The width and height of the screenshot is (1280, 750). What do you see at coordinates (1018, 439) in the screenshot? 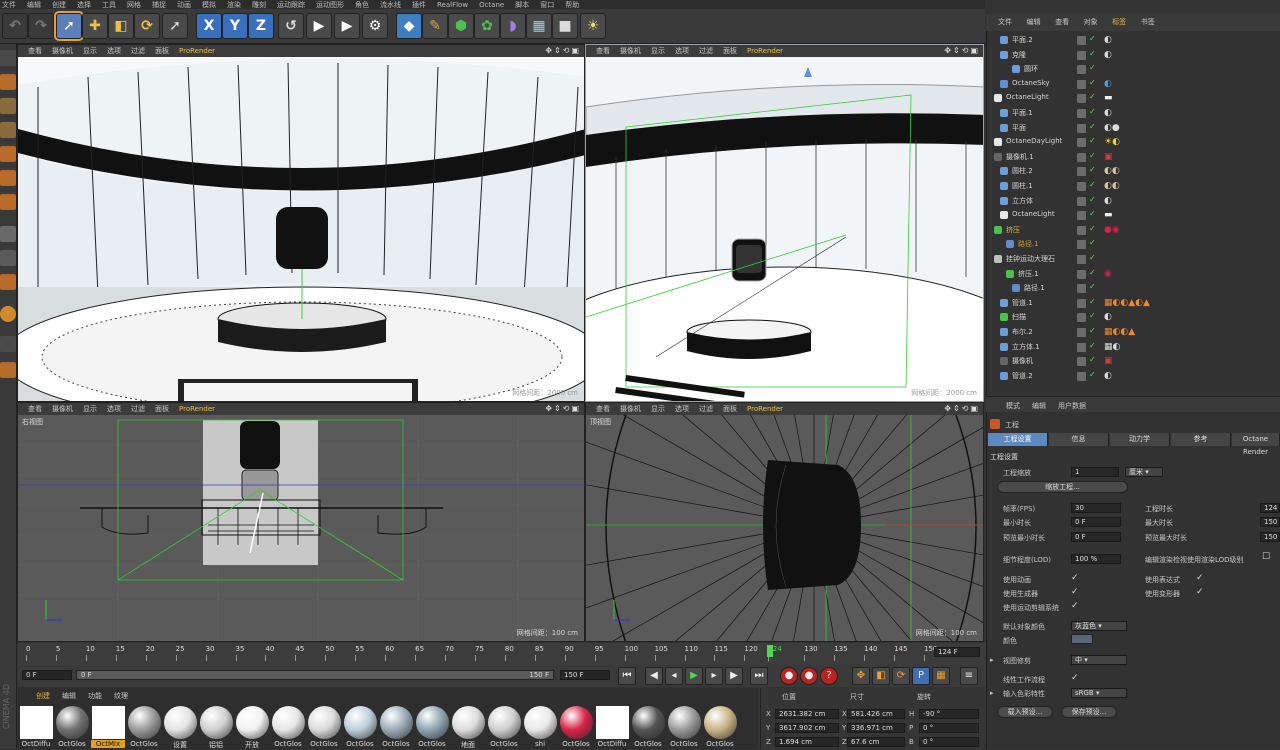
I see `tab-project-settings: 工程设置` at bounding box center [1018, 439].